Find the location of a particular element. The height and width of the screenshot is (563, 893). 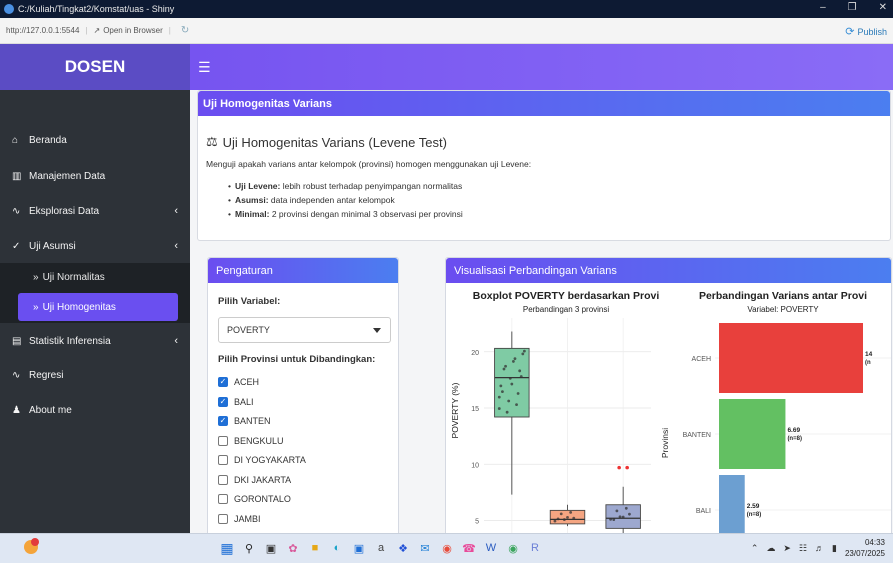

copilot-icon: ✿ is located at coordinates (293, 548).